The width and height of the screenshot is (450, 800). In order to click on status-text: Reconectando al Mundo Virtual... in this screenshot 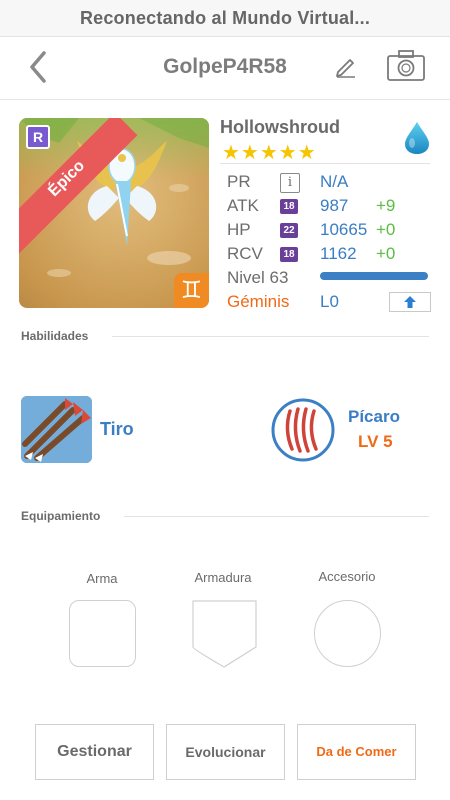, I will do `click(225, 18)`.